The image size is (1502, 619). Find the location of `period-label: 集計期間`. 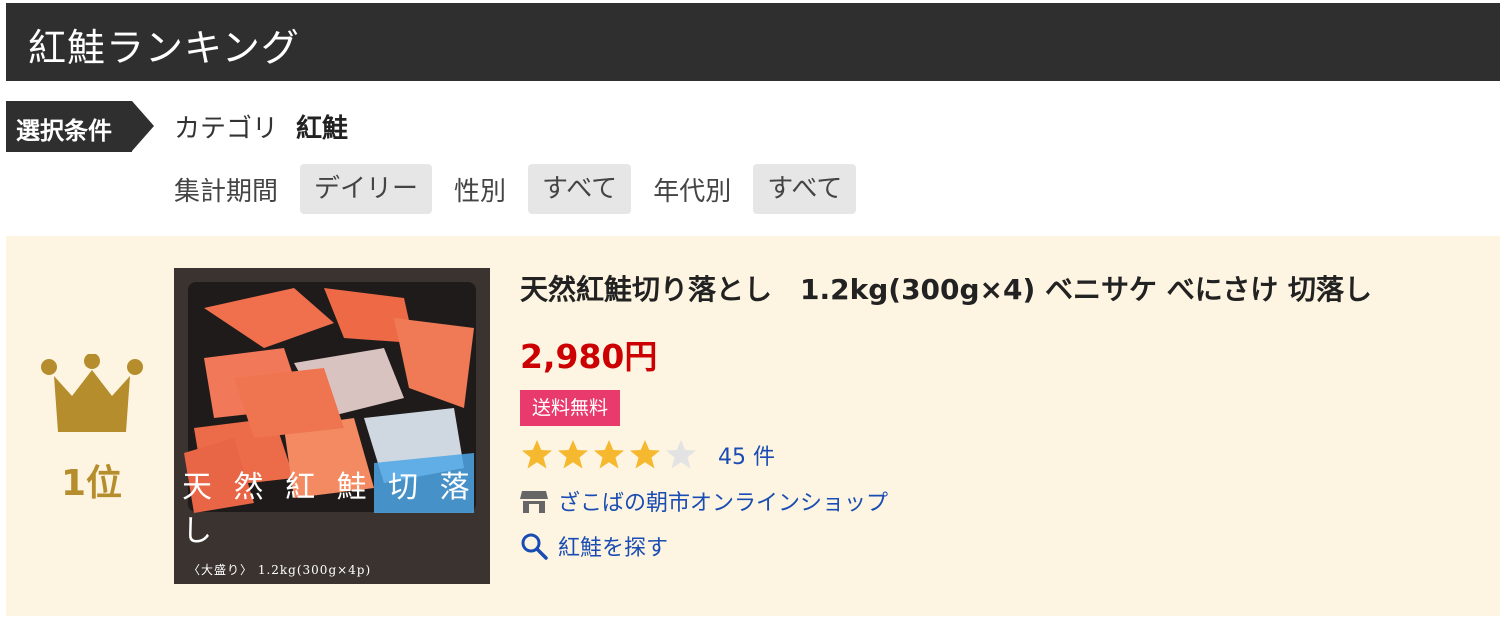

period-label: 集計期間 is located at coordinates (226, 191).